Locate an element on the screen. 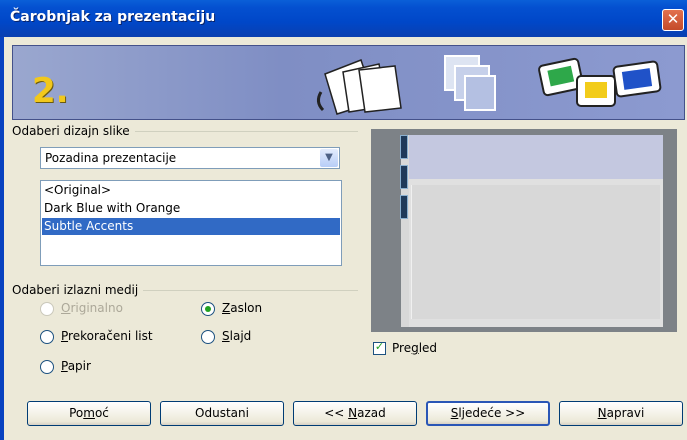  preview-header-band is located at coordinates (532, 157).